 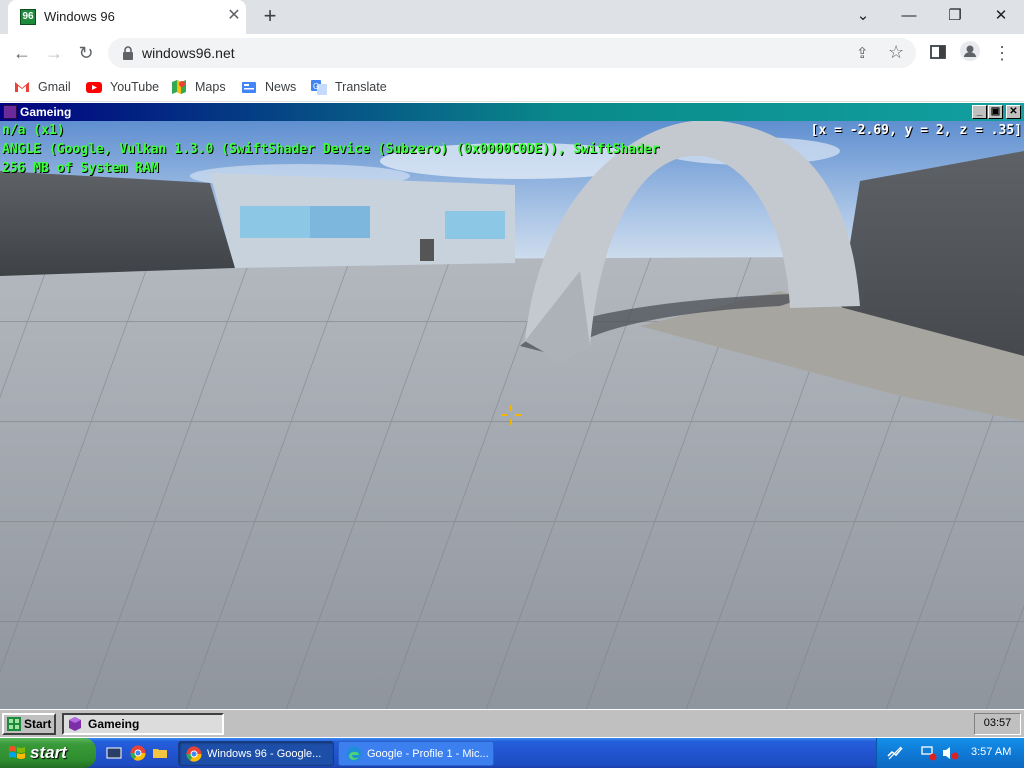 What do you see at coordinates (997, 724) in the screenshot?
I see `win96-clock: 03:57` at bounding box center [997, 724].